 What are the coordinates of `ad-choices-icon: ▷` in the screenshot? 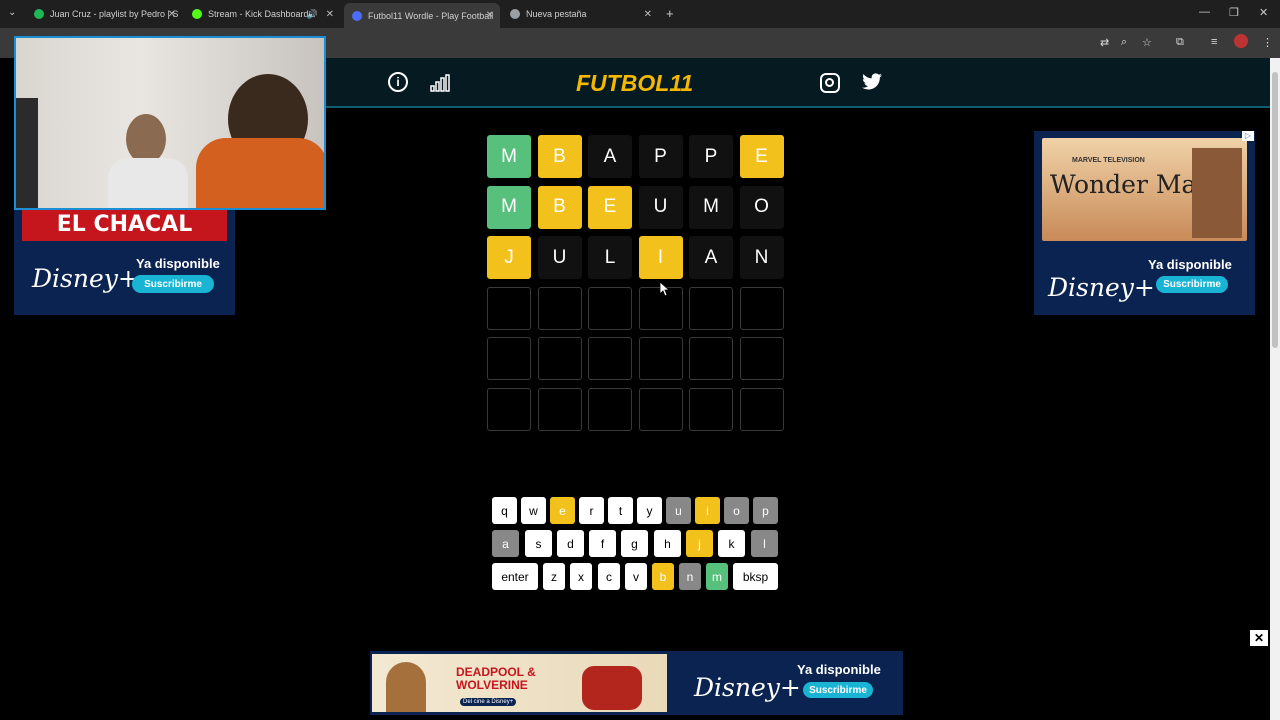 It's located at (1248, 136).